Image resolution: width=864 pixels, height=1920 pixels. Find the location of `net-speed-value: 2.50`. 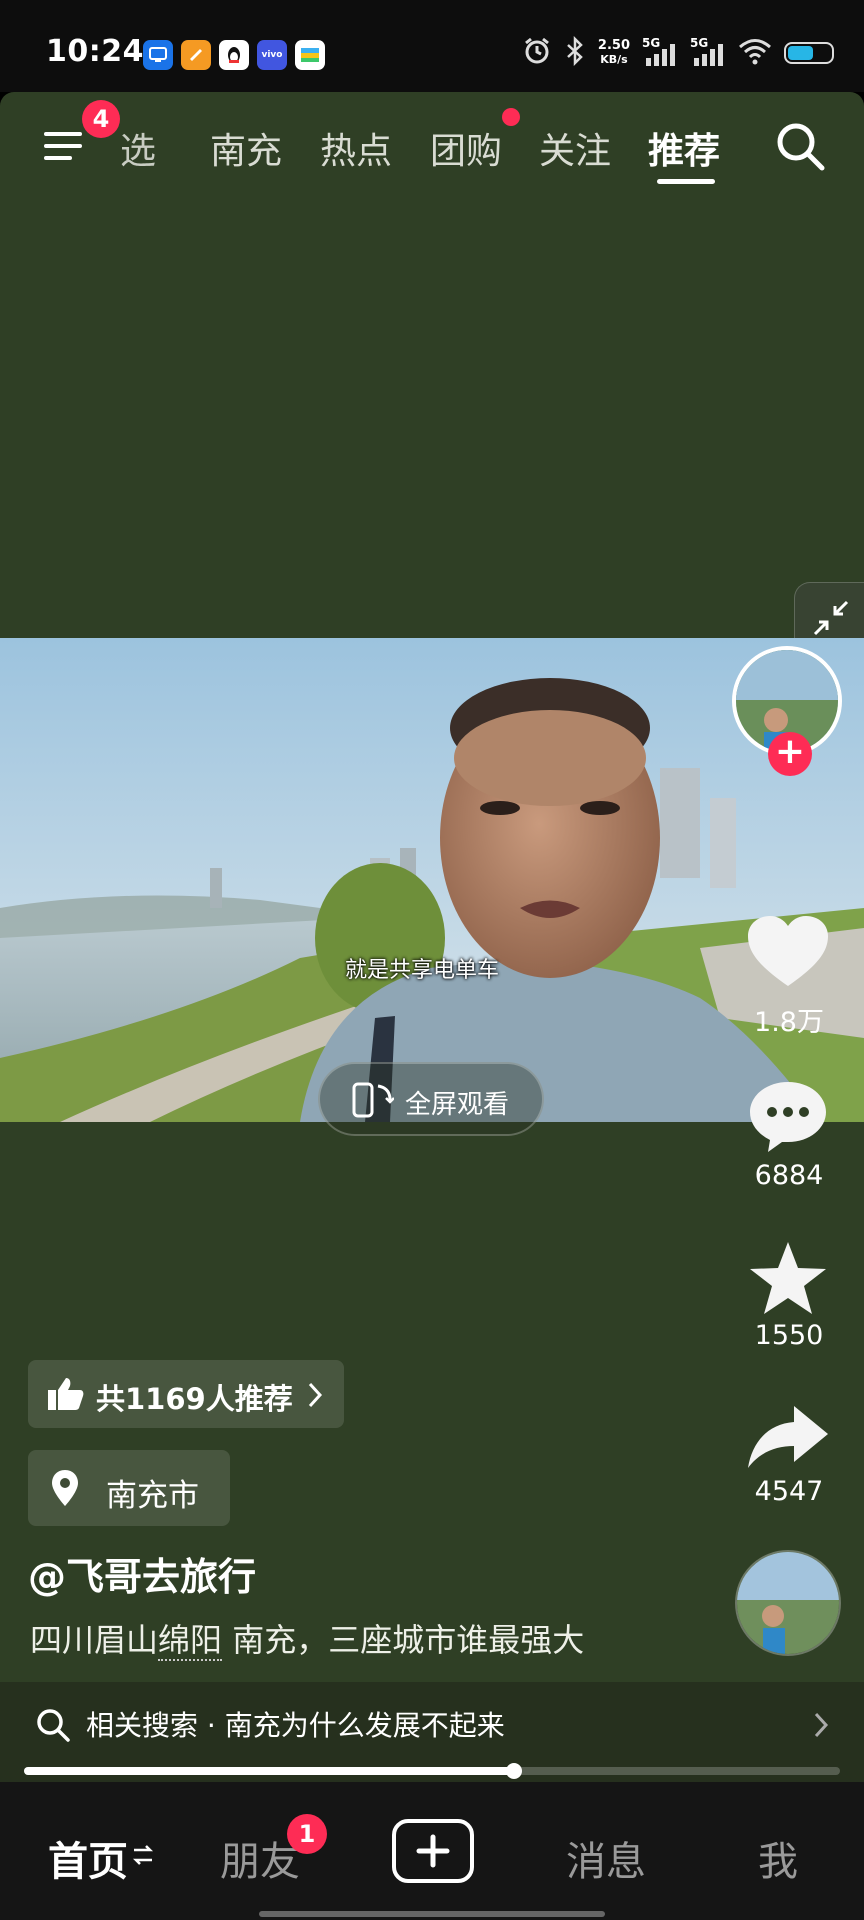

net-speed-value: 2.50 is located at coordinates (613, 45).